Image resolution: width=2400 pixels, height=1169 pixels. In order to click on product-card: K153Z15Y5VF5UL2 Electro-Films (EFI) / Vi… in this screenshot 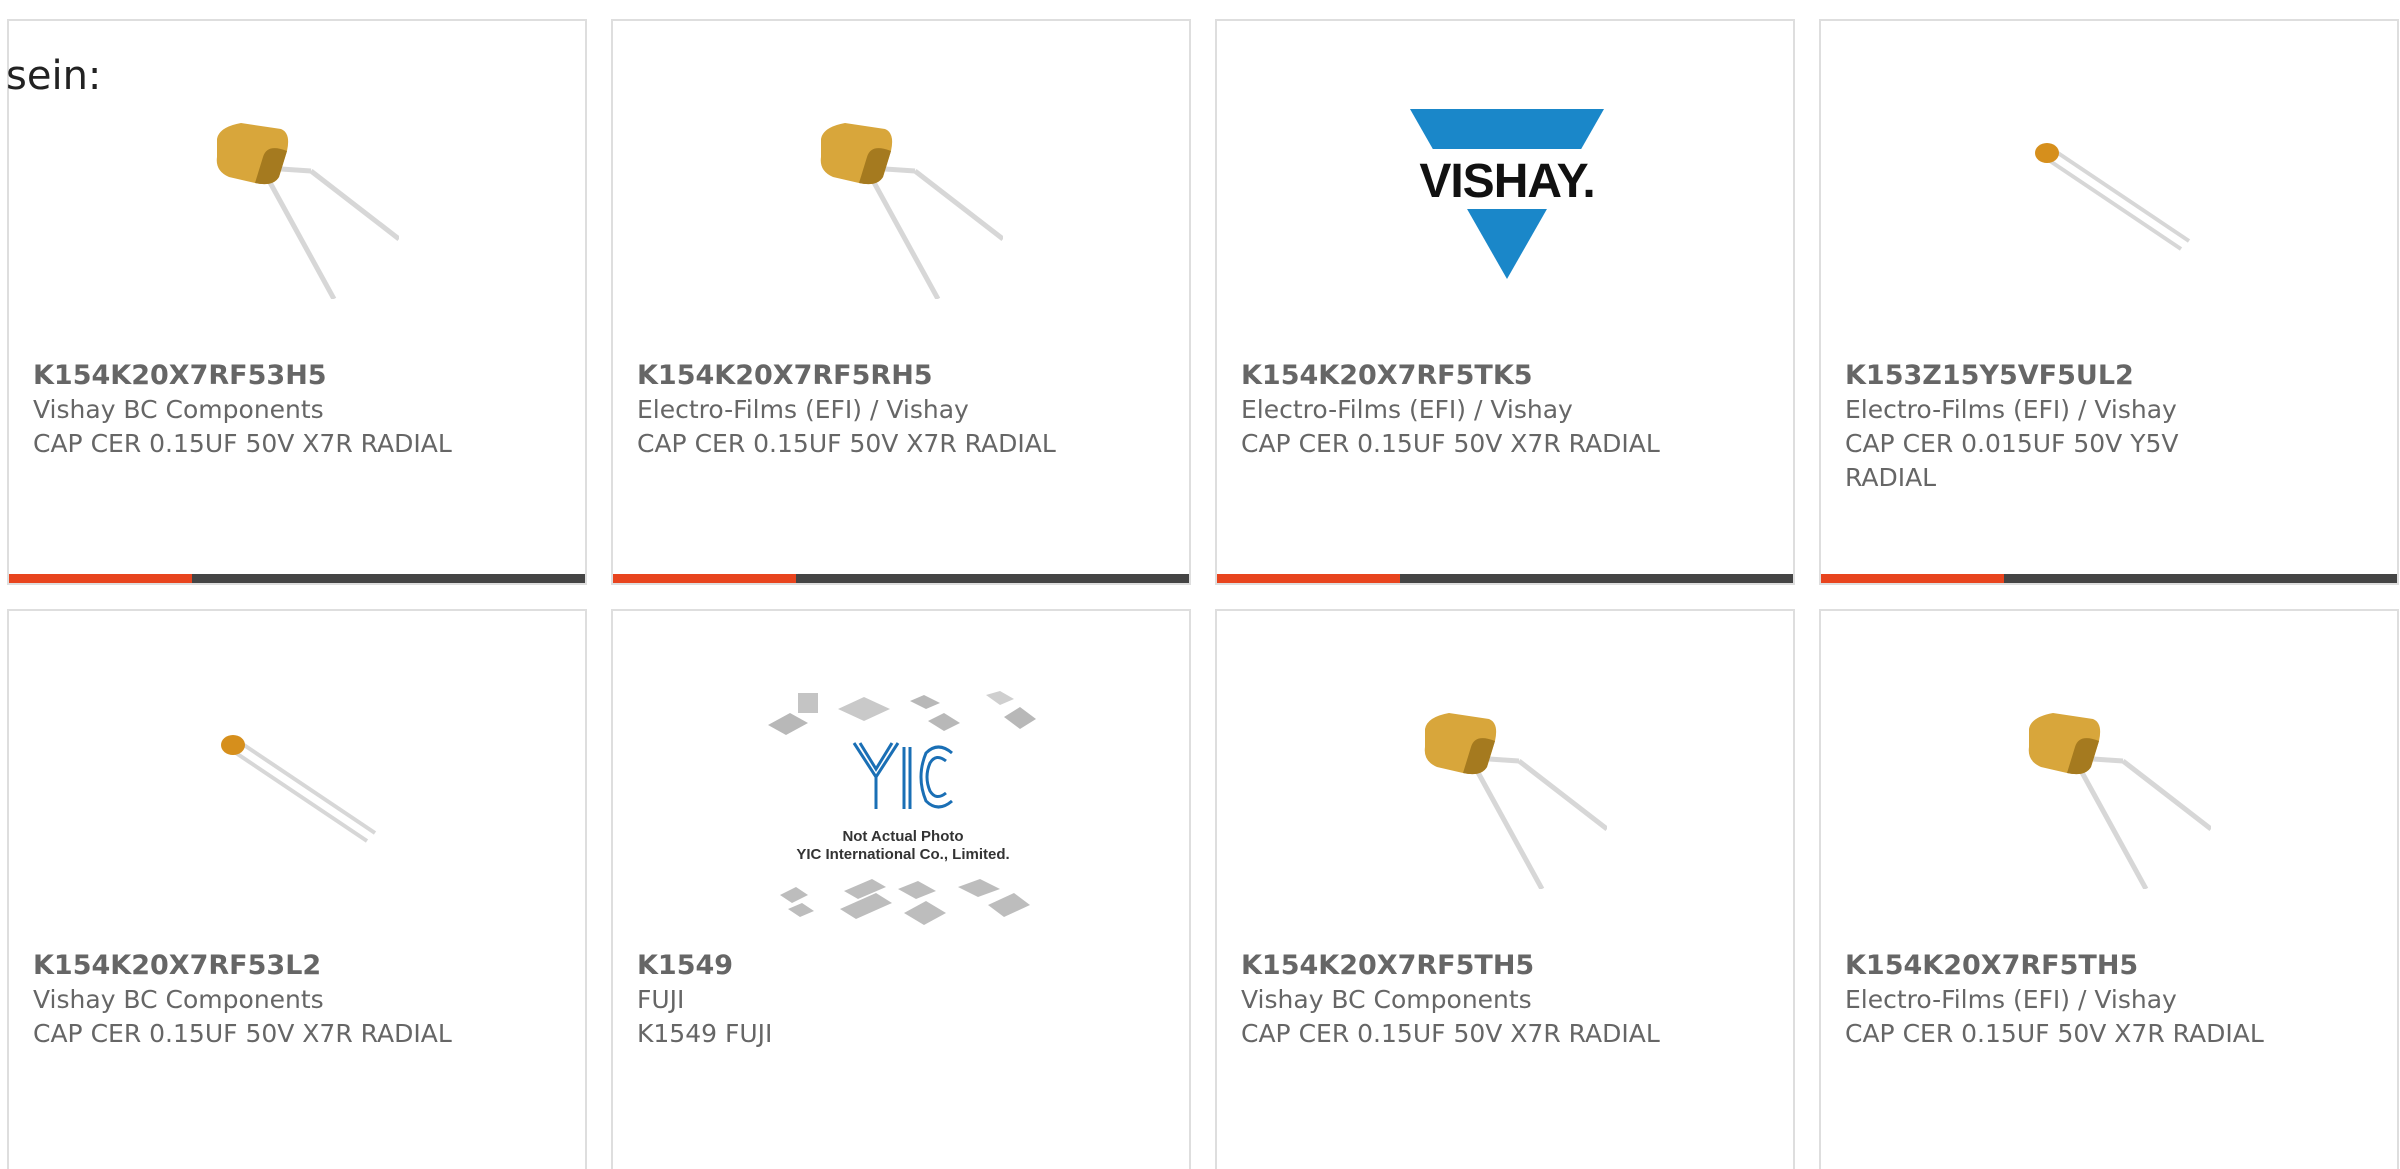, I will do `click(2109, 302)`.